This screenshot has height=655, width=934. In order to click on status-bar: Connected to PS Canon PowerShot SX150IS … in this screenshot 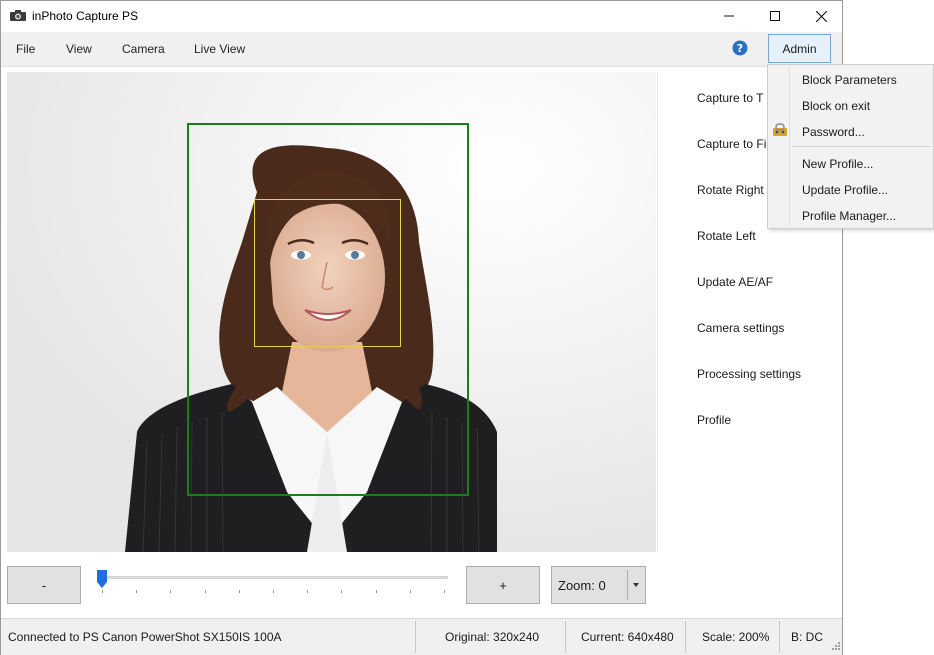, I will do `click(421, 636)`.